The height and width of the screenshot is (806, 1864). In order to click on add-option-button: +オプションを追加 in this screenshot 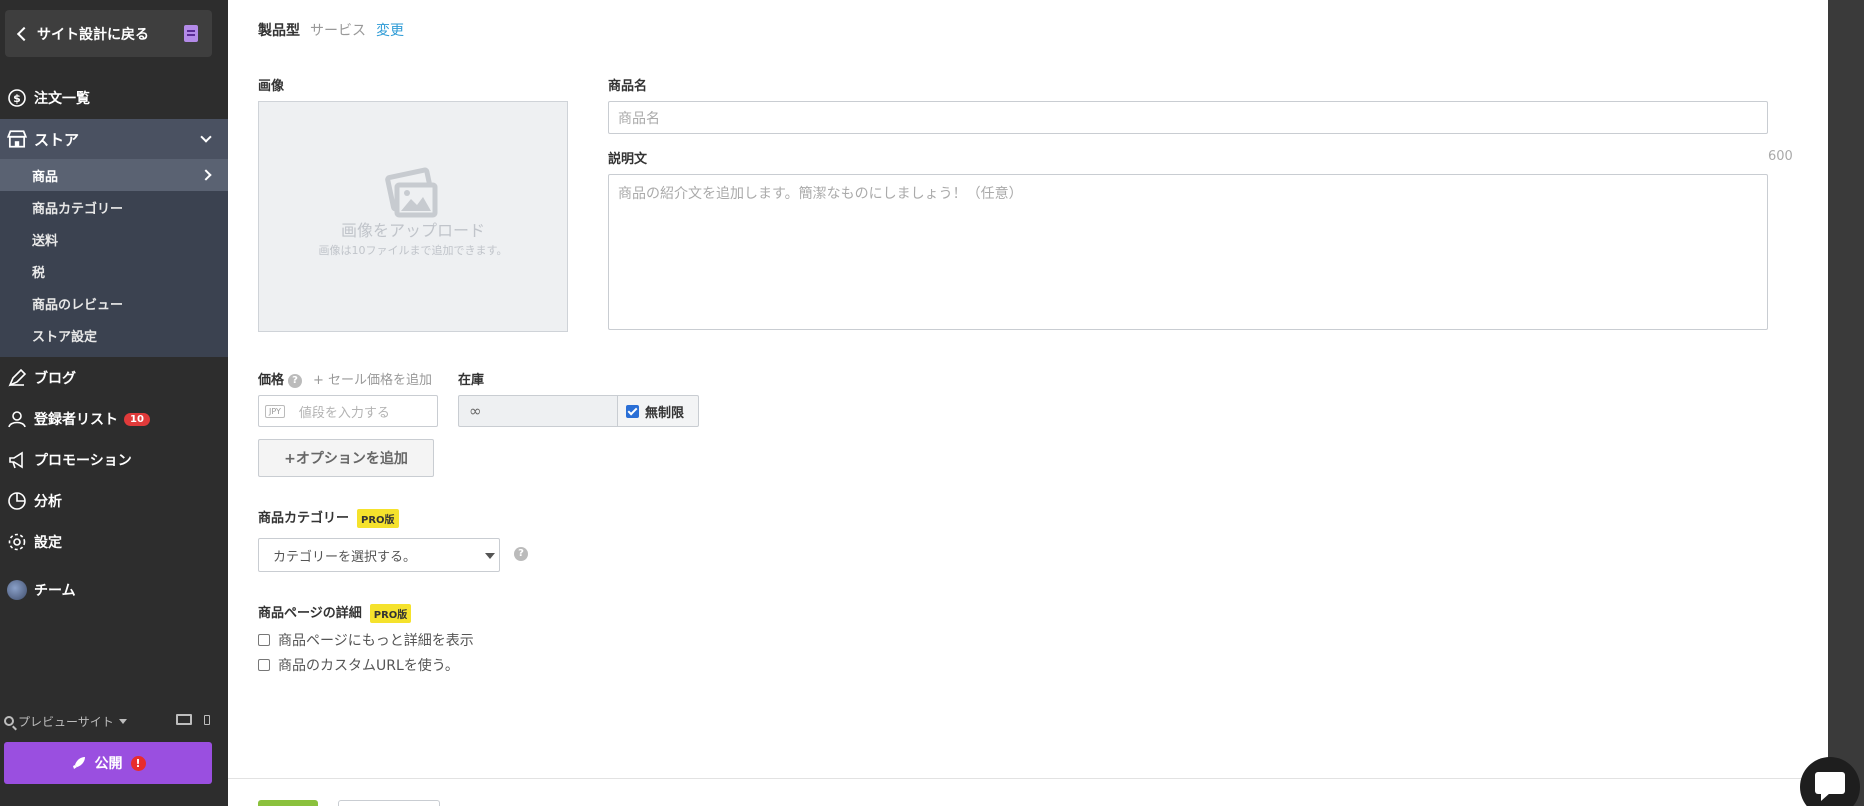, I will do `click(346, 458)`.